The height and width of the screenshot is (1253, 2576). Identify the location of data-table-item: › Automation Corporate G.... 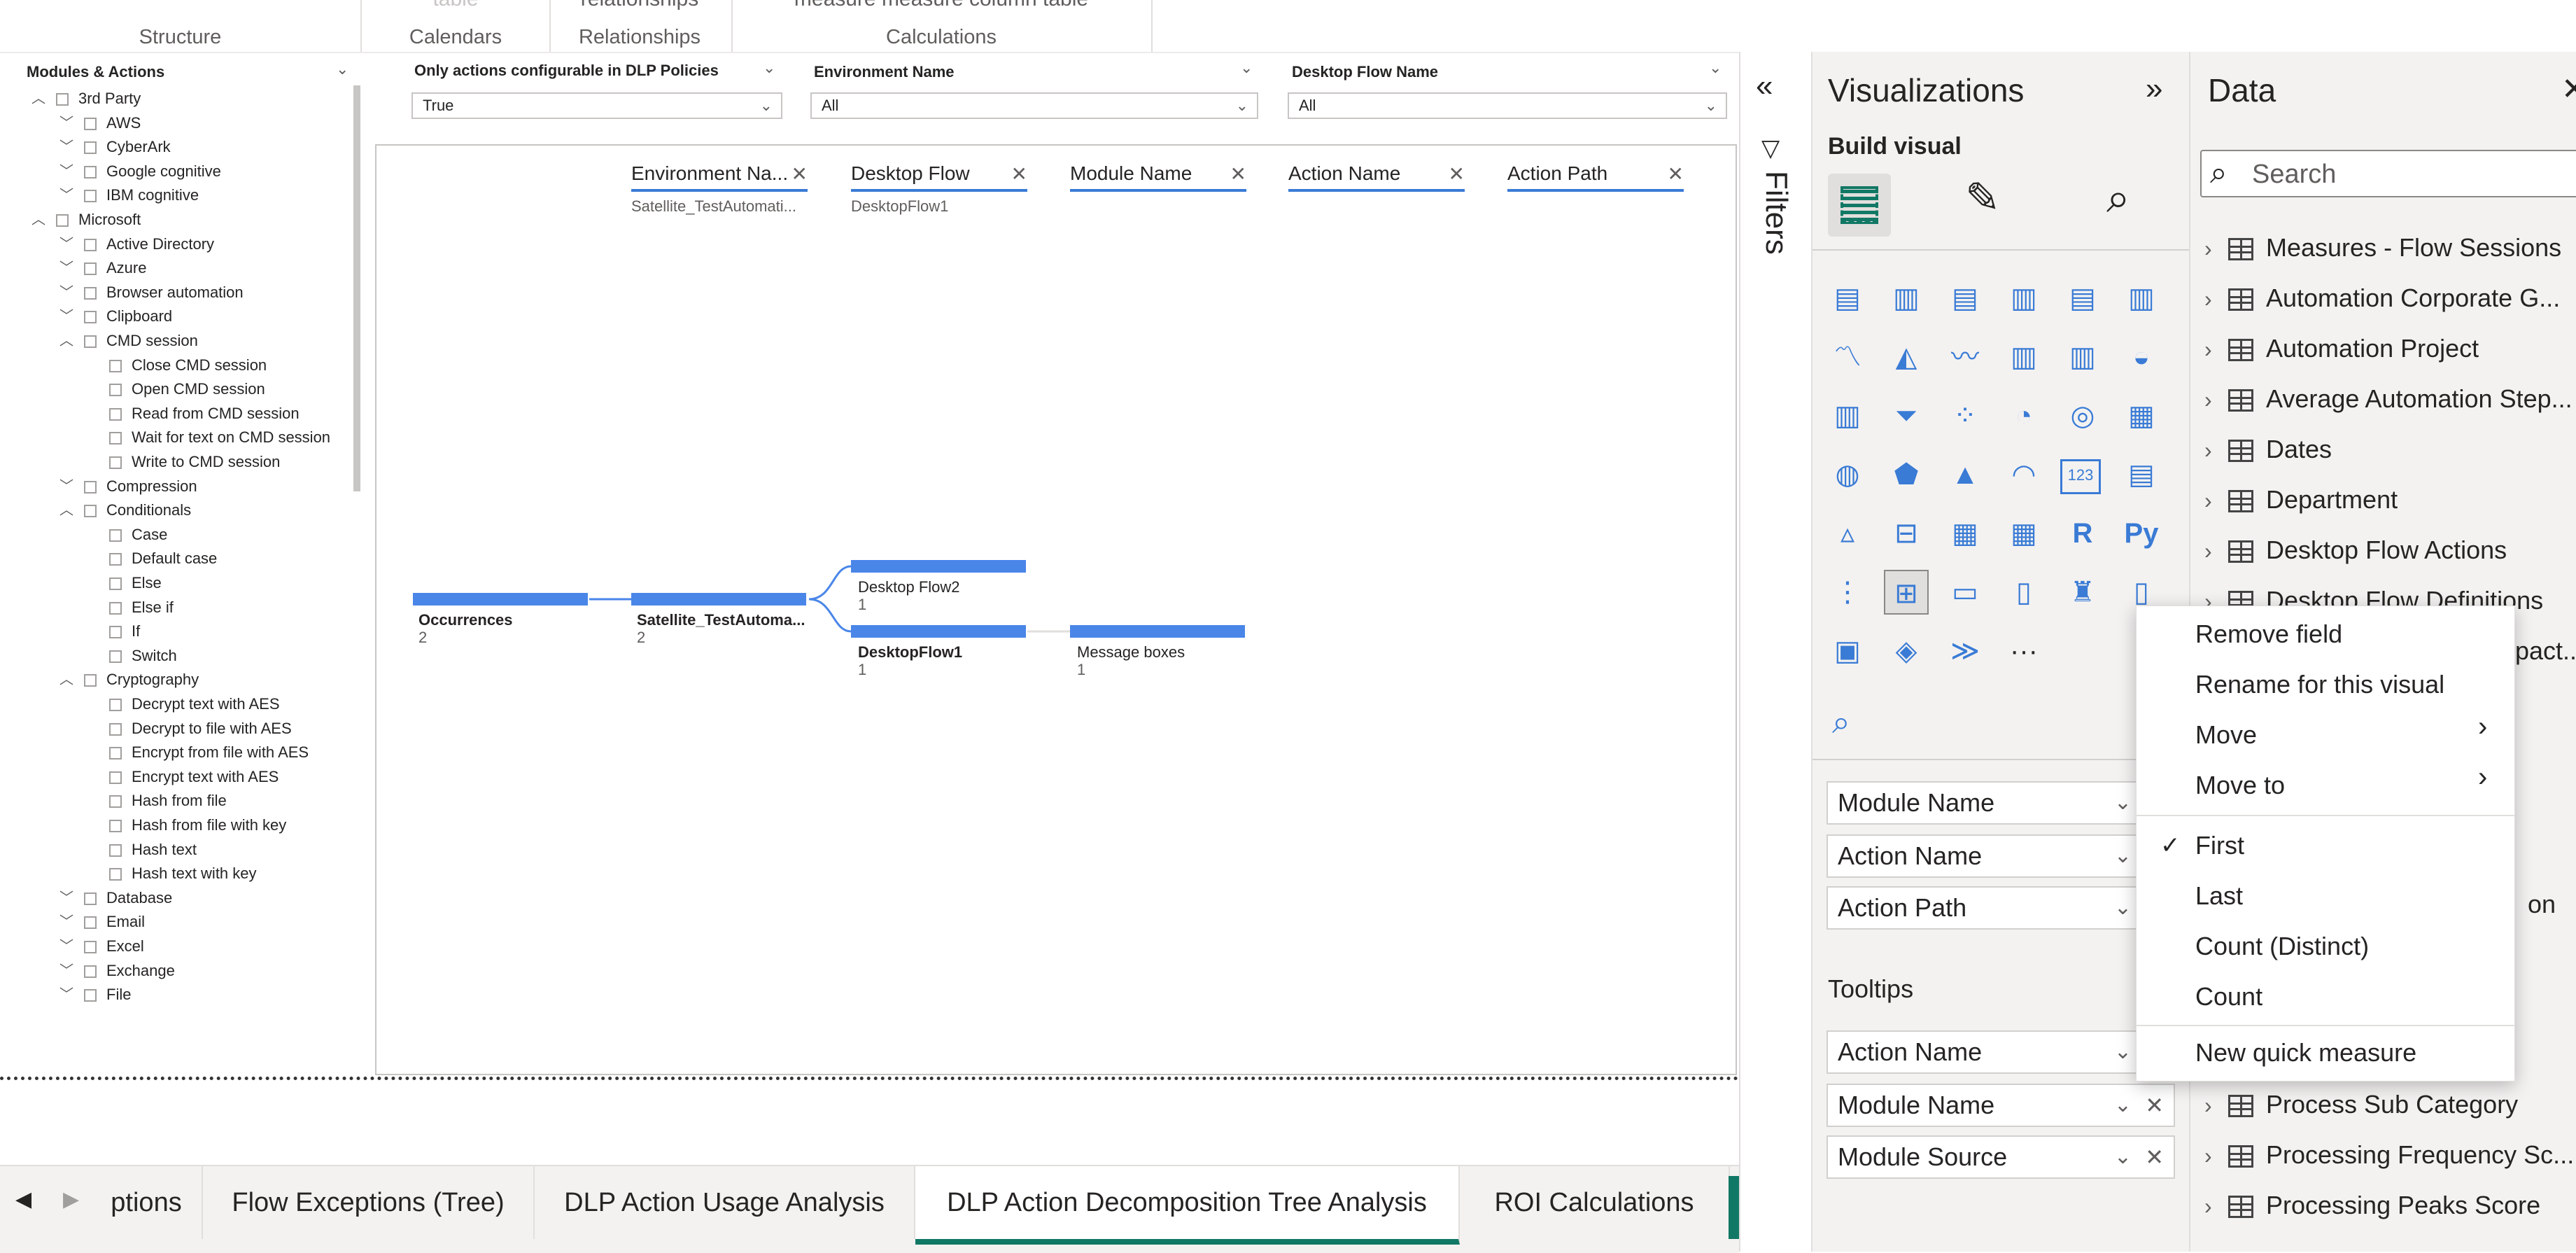
(2382, 298).